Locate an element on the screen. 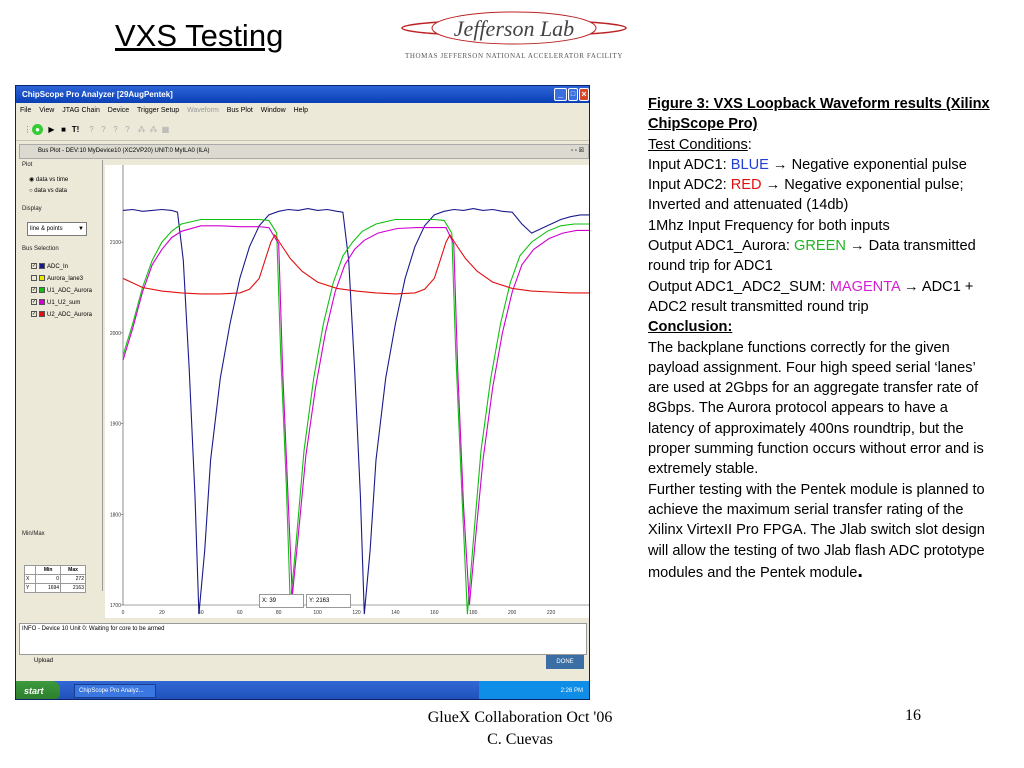  conclusion-heading: Conclusion: is located at coordinates (690, 327).